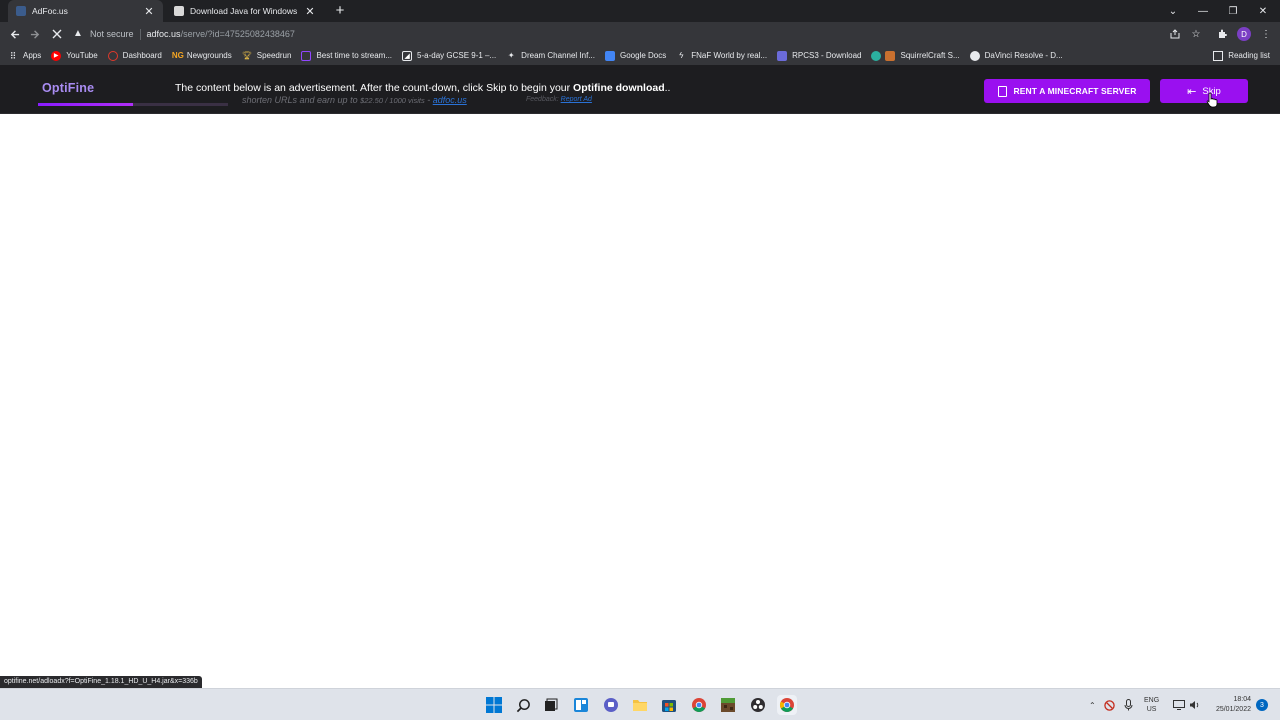  What do you see at coordinates (551, 705) in the screenshot?
I see `task-view-icon` at bounding box center [551, 705].